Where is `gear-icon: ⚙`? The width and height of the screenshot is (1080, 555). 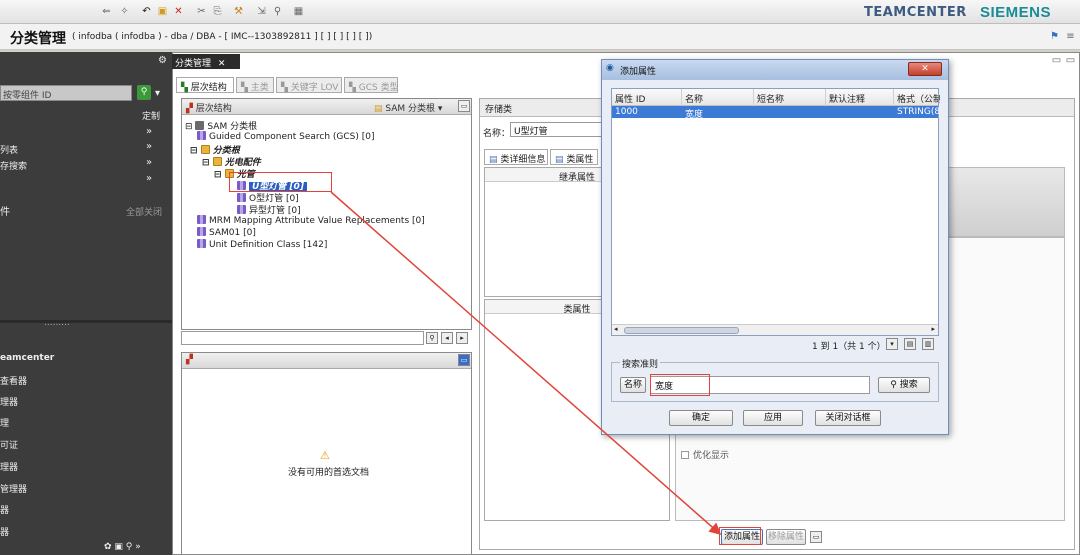 gear-icon: ⚙ is located at coordinates (162, 60).